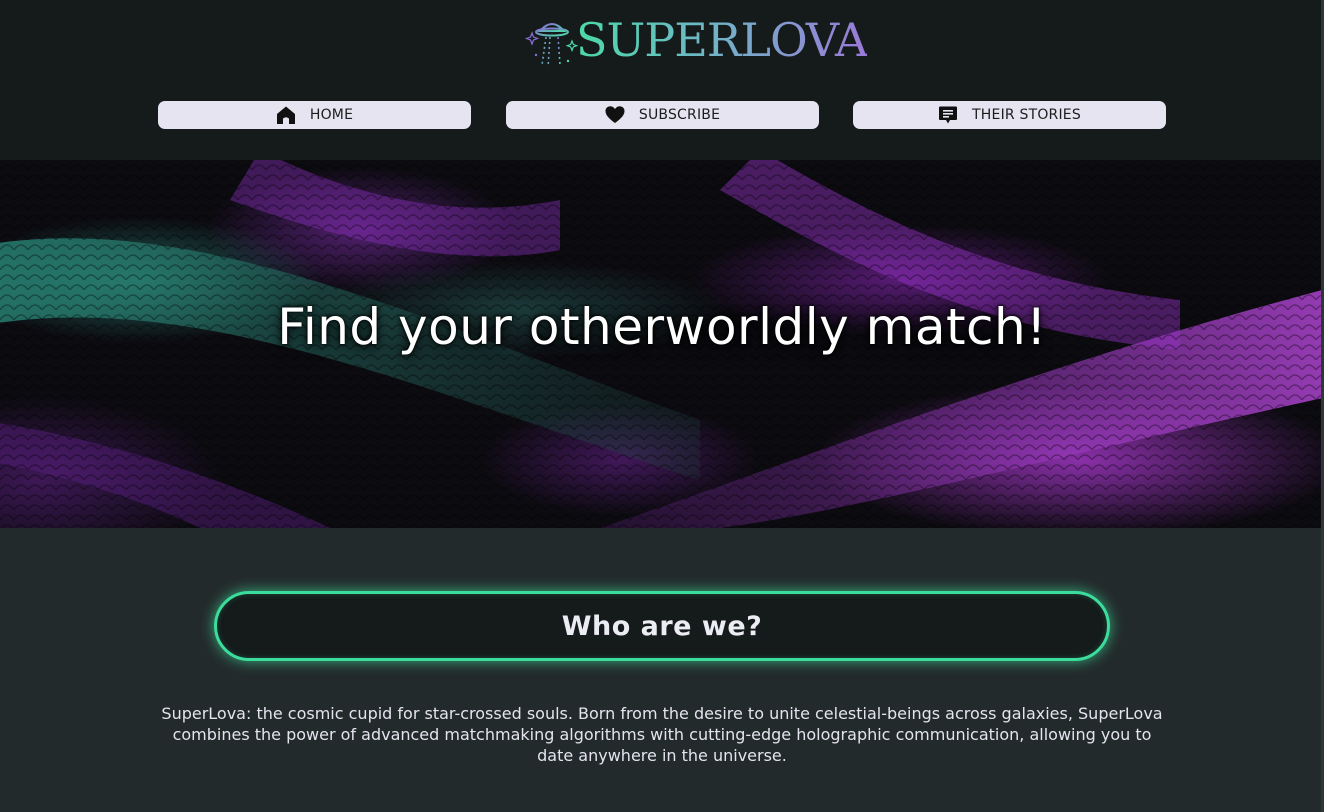 The image size is (1324, 812). I want to click on chat-icon, so click(948, 115).